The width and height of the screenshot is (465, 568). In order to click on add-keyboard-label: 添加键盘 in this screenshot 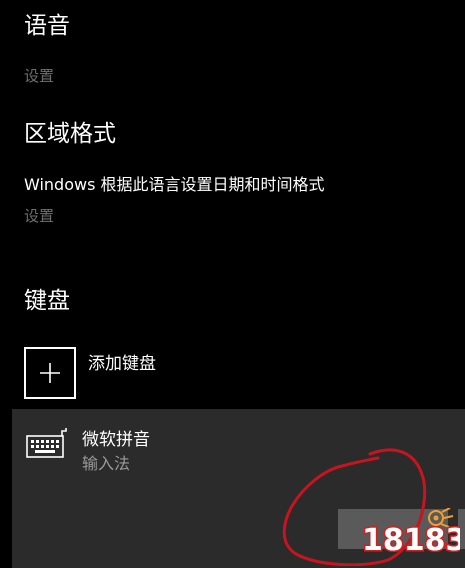, I will do `click(122, 364)`.